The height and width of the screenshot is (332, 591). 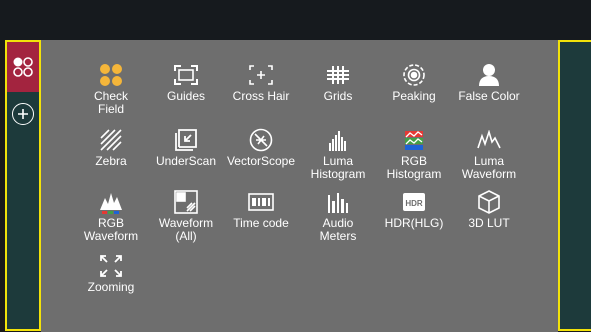 What do you see at coordinates (111, 287) in the screenshot?
I see `tile-label: Zooming` at bounding box center [111, 287].